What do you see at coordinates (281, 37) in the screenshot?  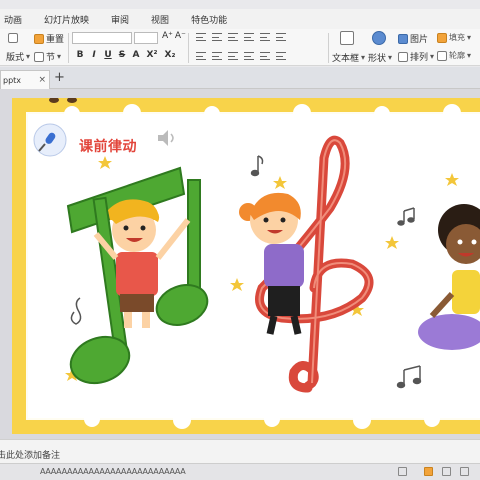 I see `text-direction-icon` at bounding box center [281, 37].